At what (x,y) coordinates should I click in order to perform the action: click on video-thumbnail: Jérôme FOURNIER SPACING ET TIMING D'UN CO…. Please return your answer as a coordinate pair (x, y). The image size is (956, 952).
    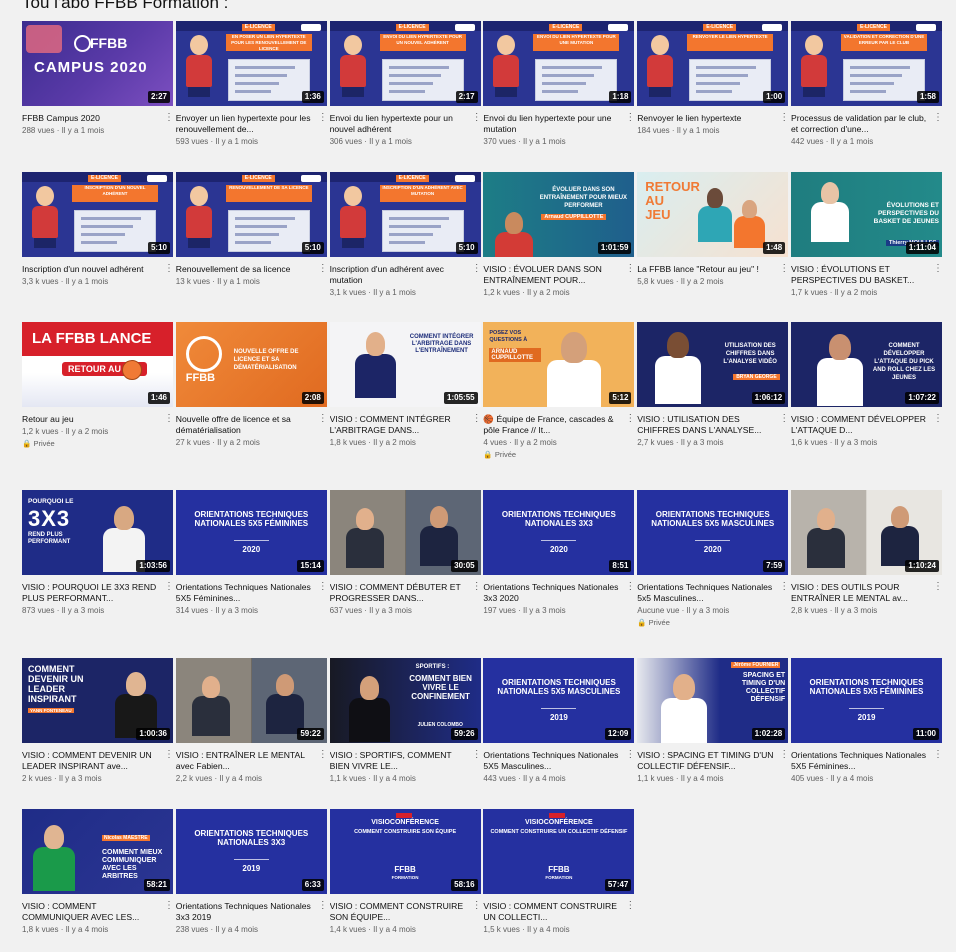
    Looking at the image, I should click on (713, 700).